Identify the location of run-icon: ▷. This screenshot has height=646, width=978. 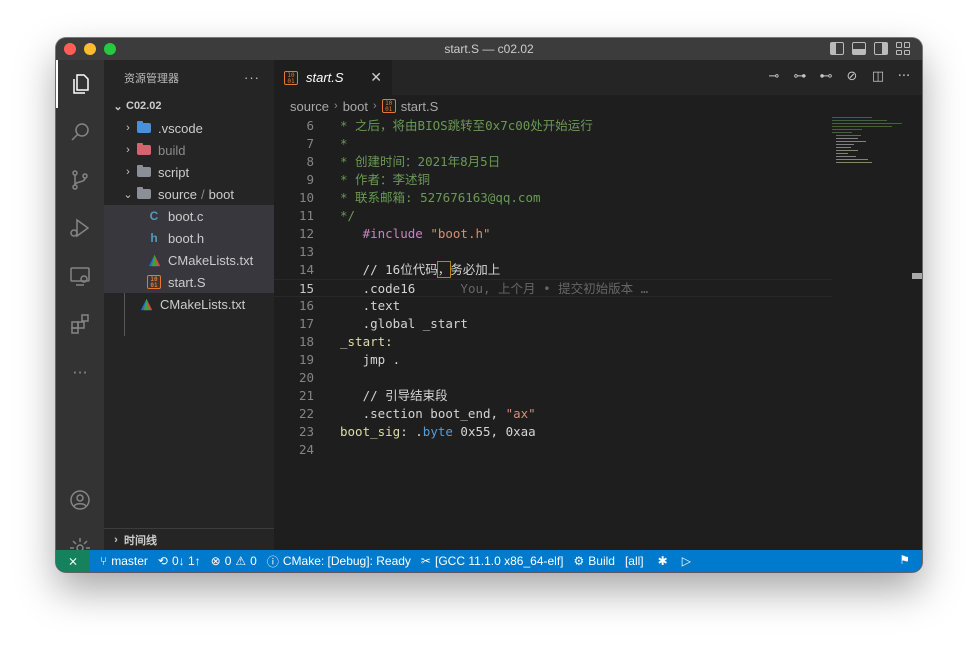
(686, 561).